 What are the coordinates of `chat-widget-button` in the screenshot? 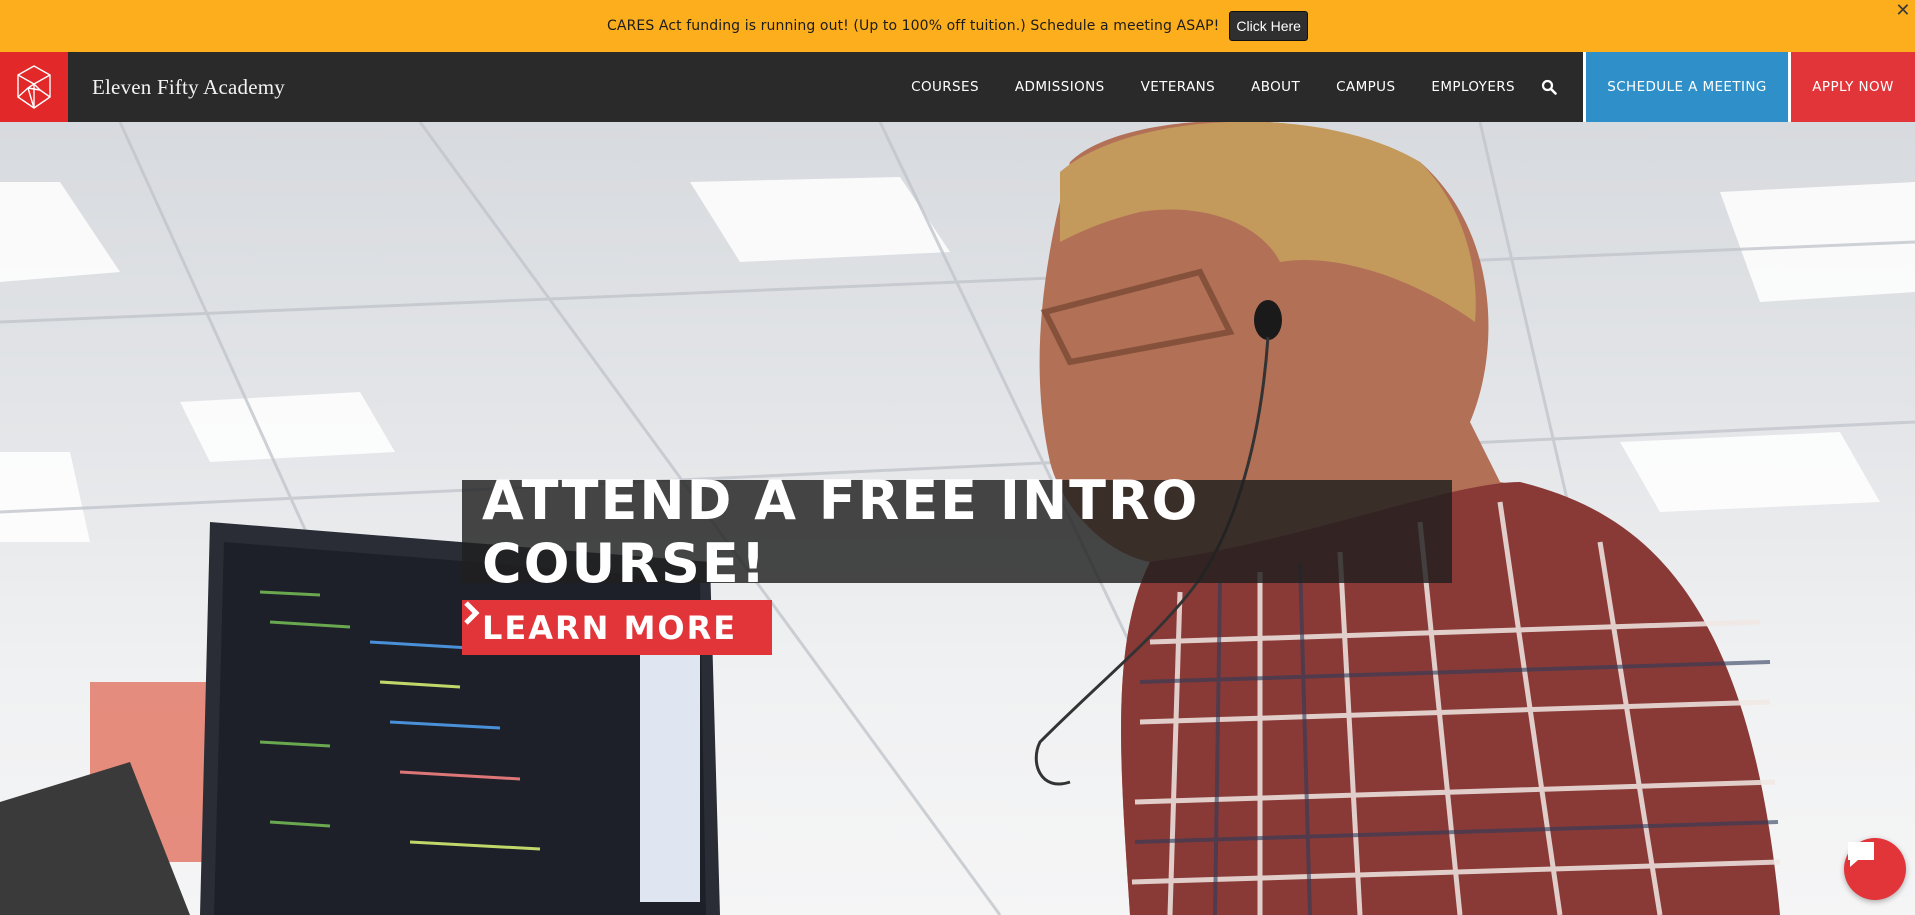 It's located at (1875, 869).